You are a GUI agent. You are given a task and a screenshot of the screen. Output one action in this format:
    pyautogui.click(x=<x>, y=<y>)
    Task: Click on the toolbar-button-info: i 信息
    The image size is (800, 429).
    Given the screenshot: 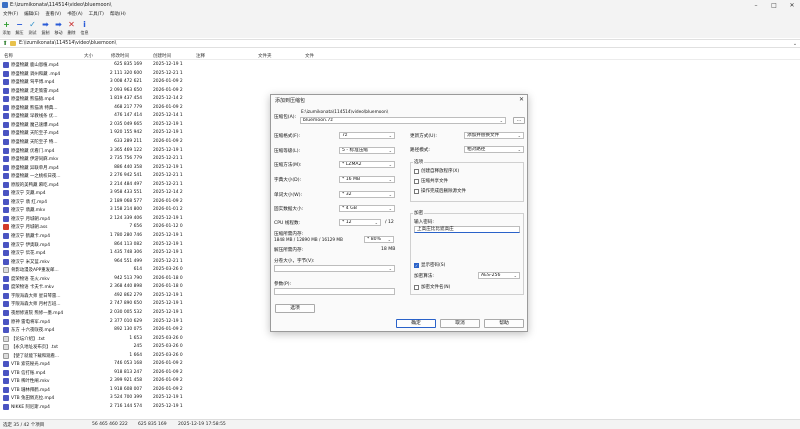 What is the action you would take?
    pyautogui.click(x=84, y=28)
    